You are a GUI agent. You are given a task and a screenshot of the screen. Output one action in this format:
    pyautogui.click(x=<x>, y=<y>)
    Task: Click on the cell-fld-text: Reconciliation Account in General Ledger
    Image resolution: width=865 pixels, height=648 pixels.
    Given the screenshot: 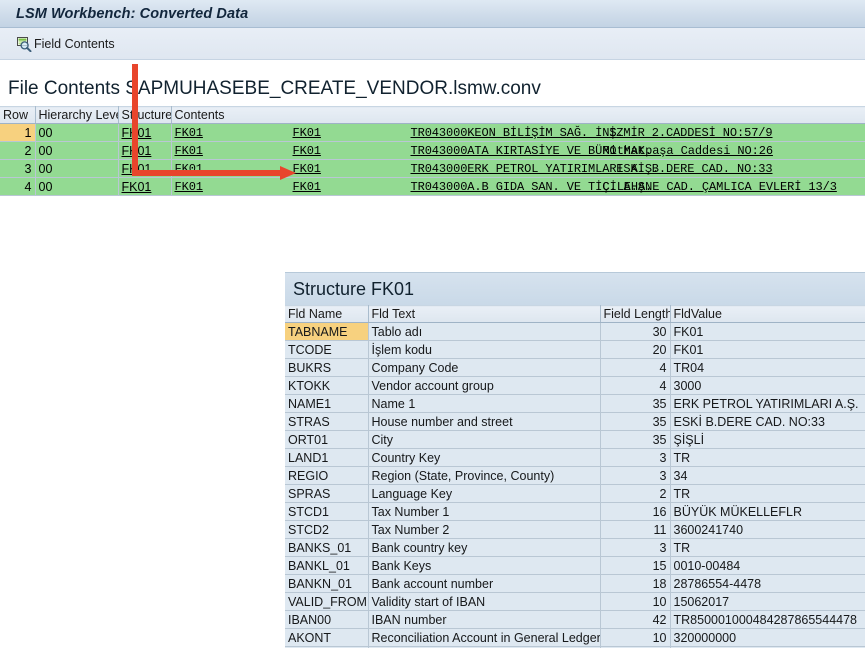 What is the action you would take?
    pyautogui.click(x=484, y=637)
    